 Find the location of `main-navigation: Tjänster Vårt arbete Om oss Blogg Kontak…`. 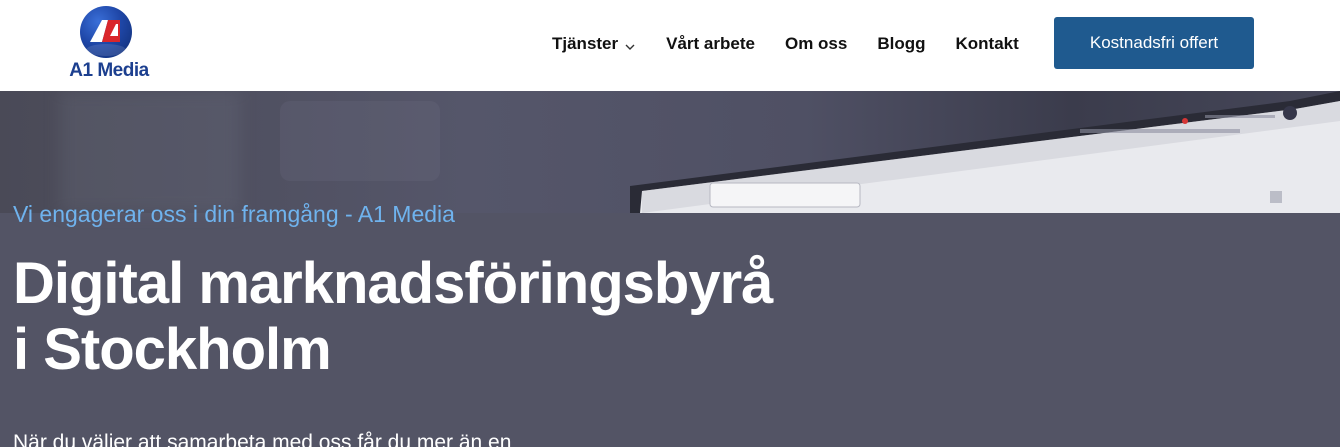

main-navigation: Tjänster Vårt arbete Om oss Blogg Kontak… is located at coordinates (800, 44).